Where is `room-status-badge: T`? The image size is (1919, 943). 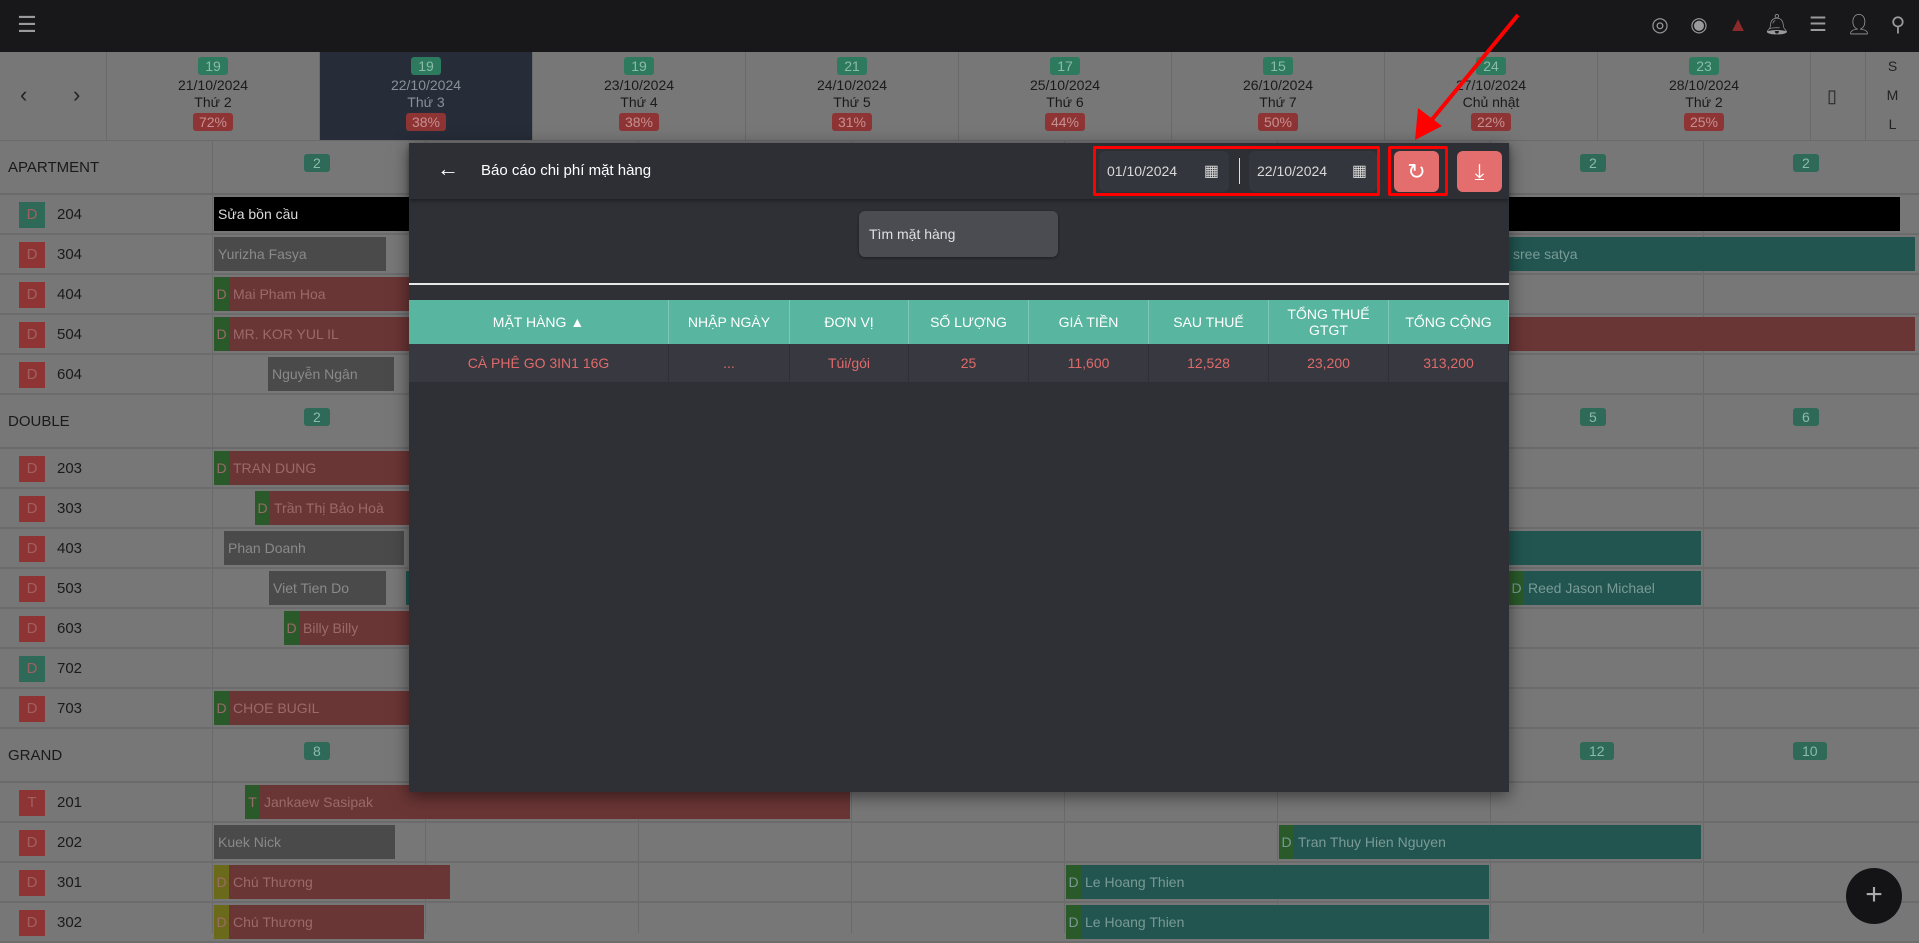
room-status-badge: T is located at coordinates (32, 803).